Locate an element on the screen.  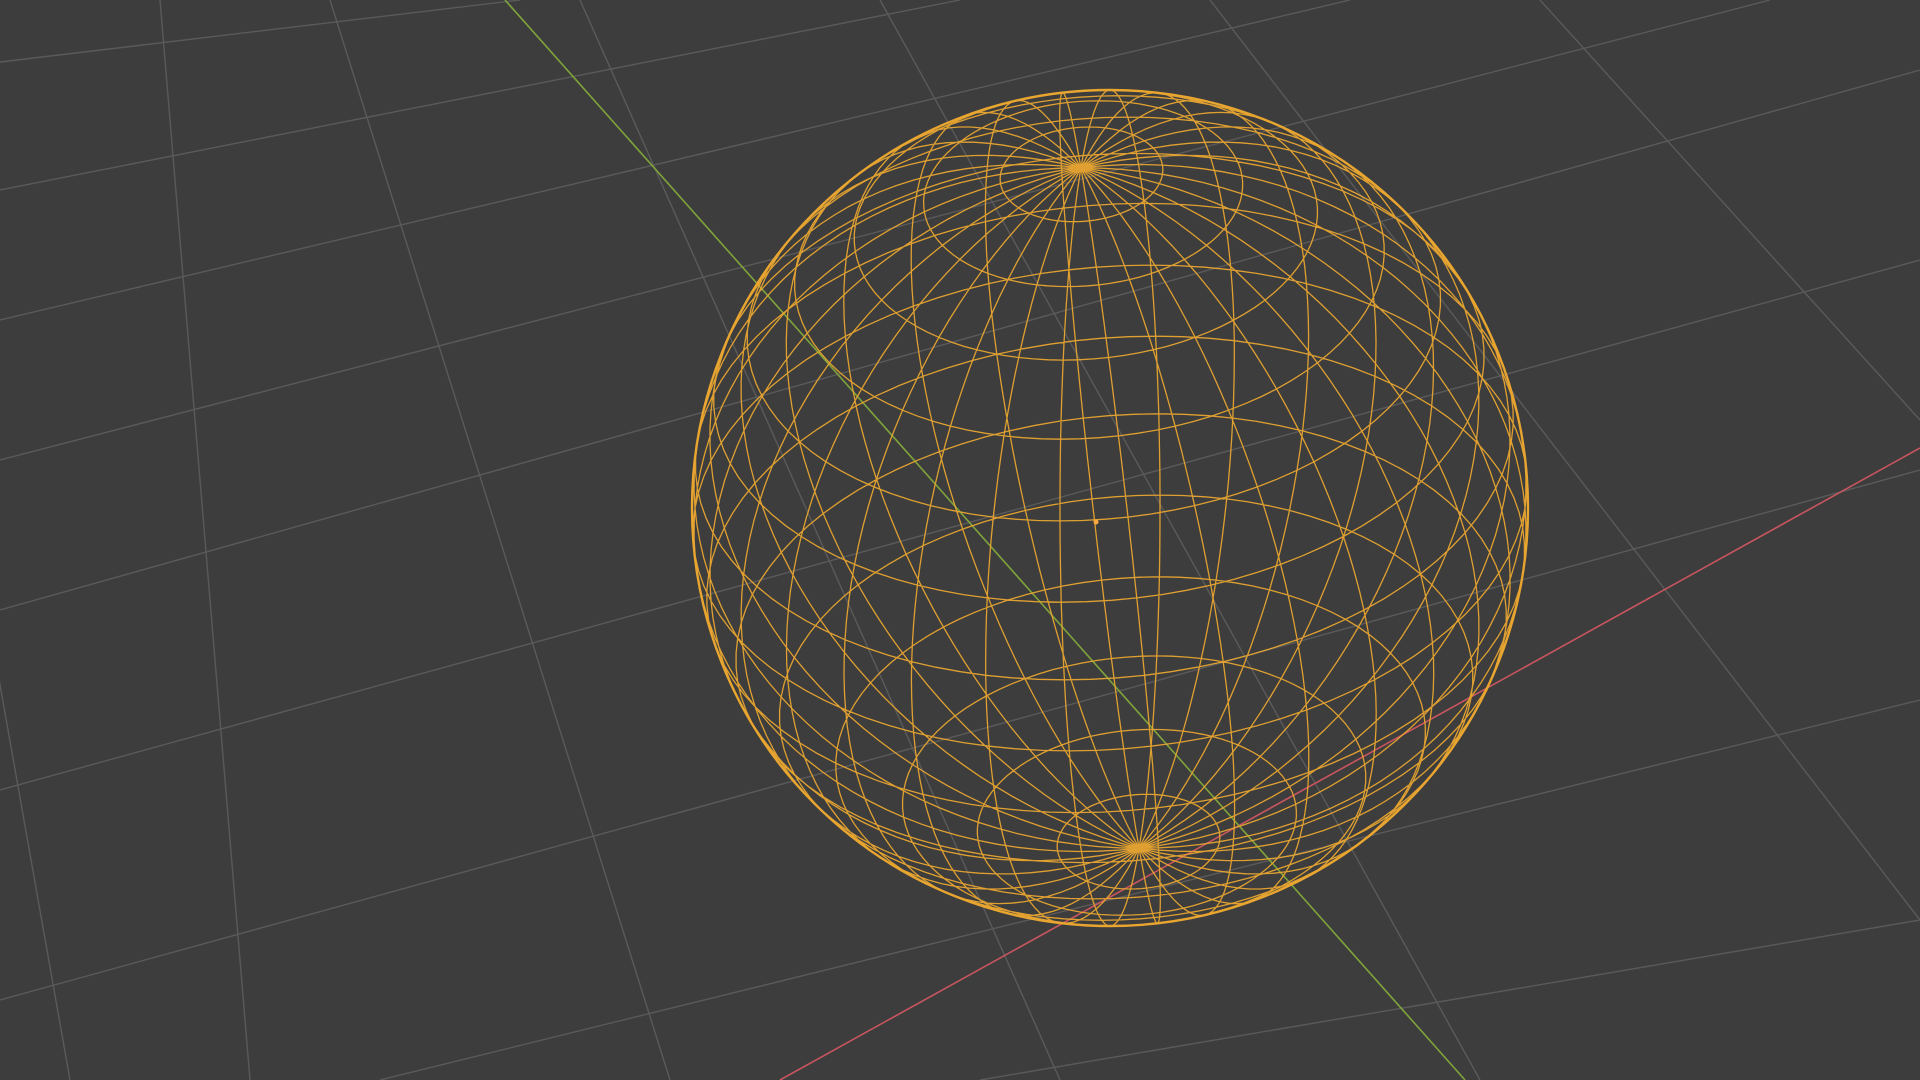
object-origin-dot is located at coordinates (1096, 522).